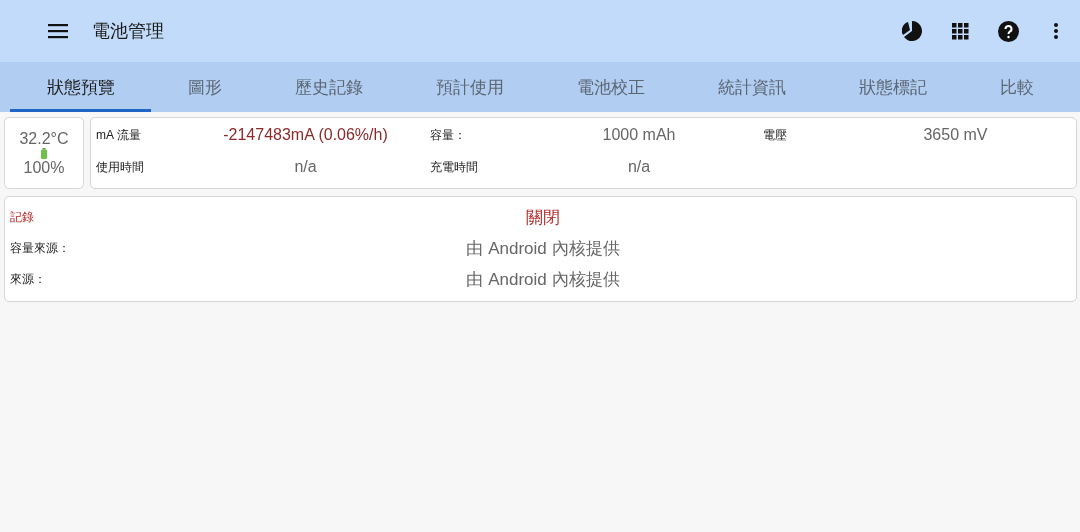  Describe the element at coordinates (305, 135) in the screenshot. I see `info-value: -2147483mA (0.06%/h)` at that location.